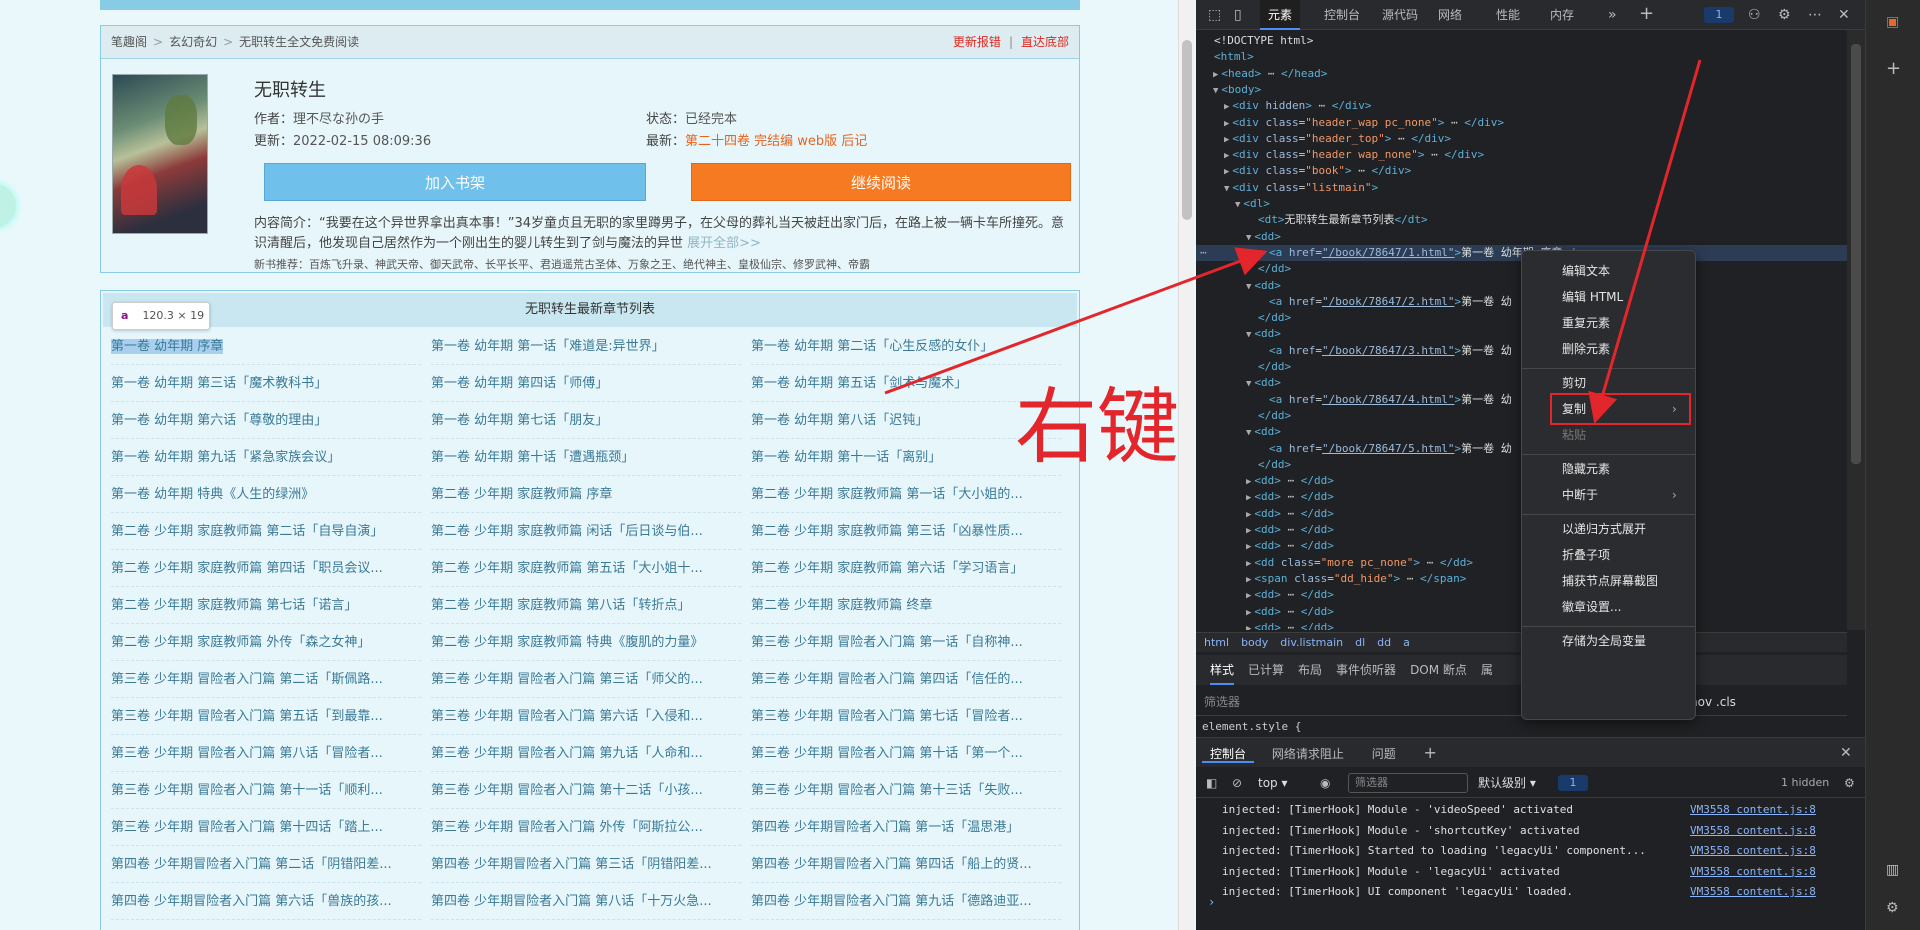 This screenshot has width=1920, height=930. What do you see at coordinates (586, 642) in the screenshot?
I see `chapter-link: 第二卷 少年期 家庭教师篇 特典《腹肌的力量》` at bounding box center [586, 642].